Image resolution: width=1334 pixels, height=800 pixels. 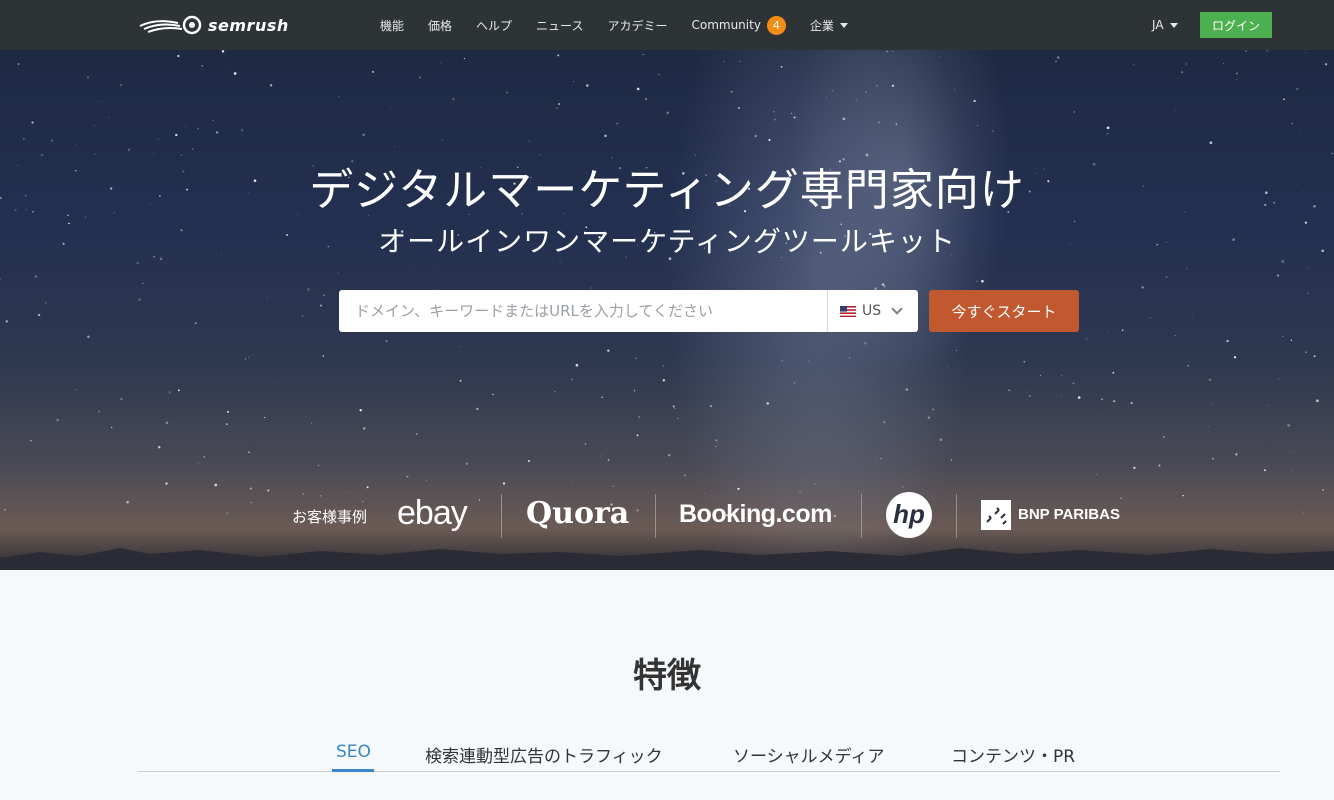 I want to click on nav-label: 価格, so click(x=440, y=25).